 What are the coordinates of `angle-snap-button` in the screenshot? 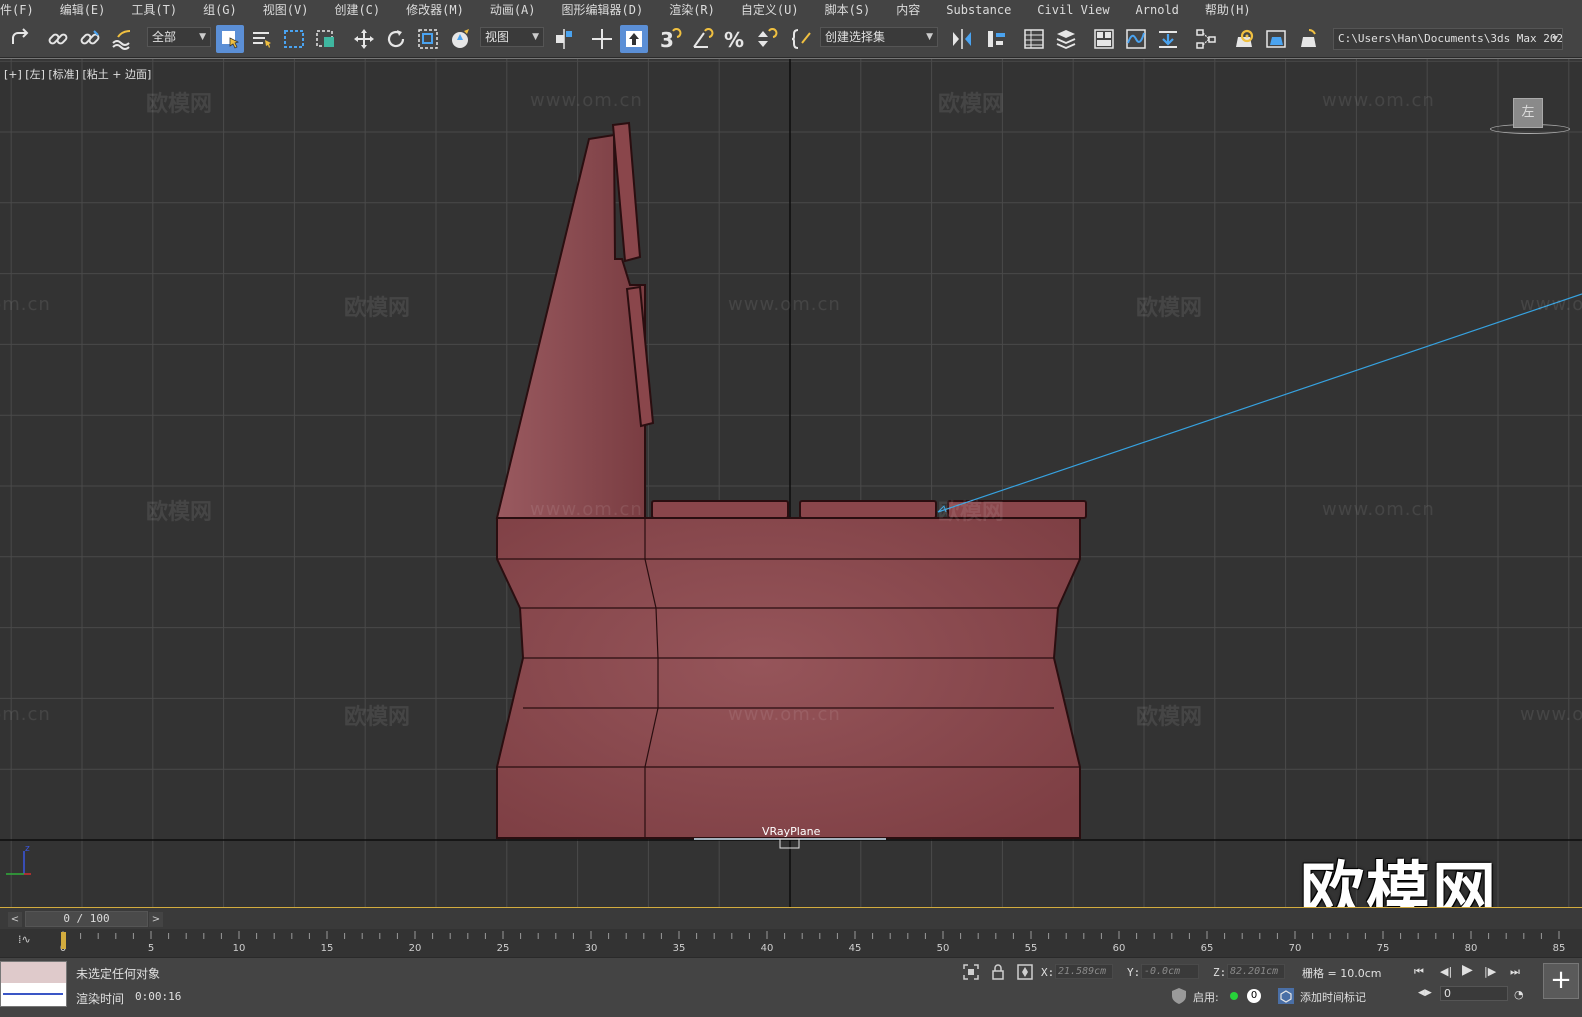 It's located at (702, 39).